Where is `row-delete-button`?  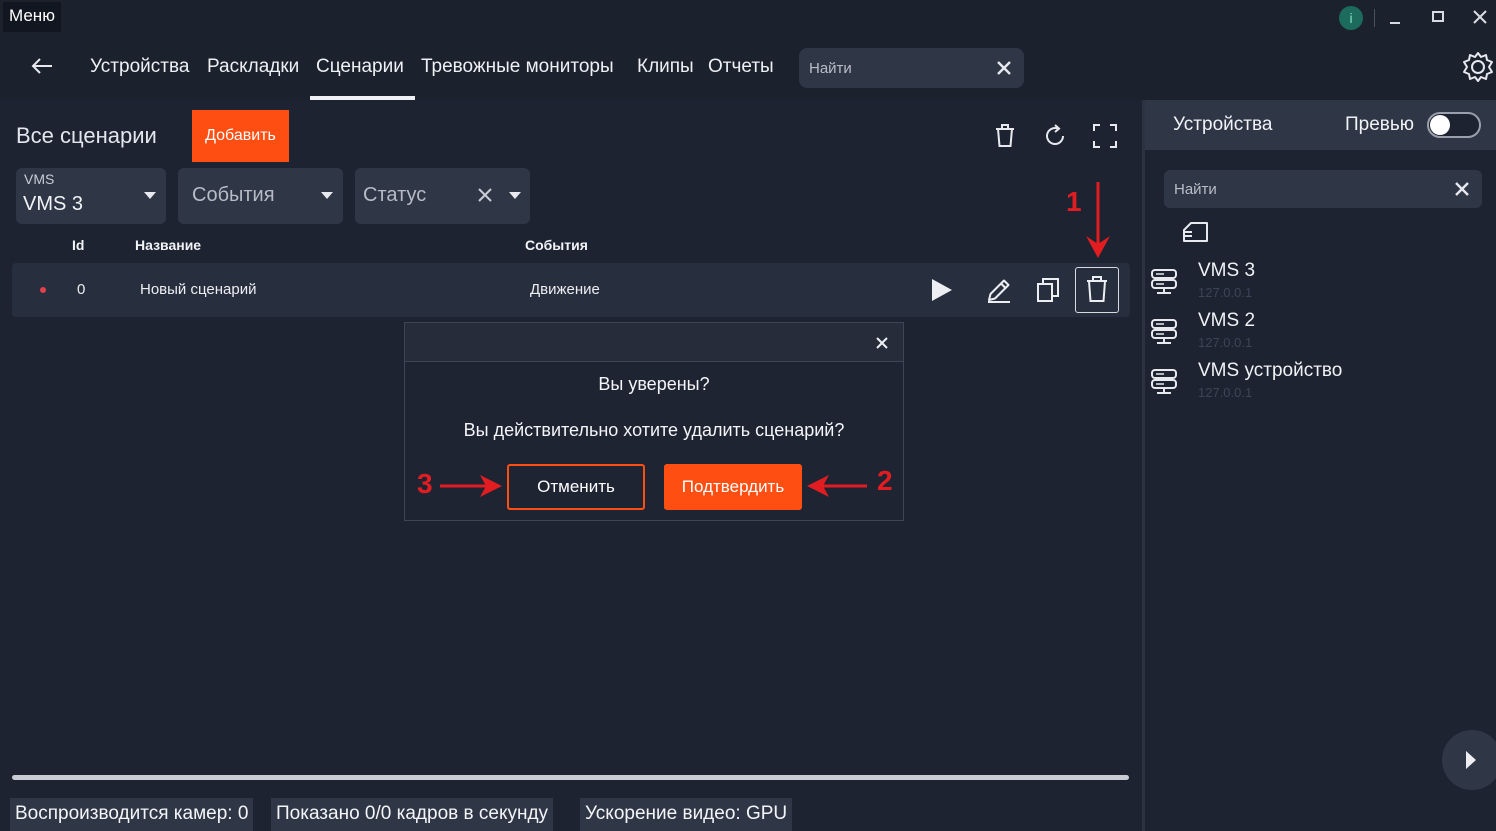
row-delete-button is located at coordinates (1097, 290).